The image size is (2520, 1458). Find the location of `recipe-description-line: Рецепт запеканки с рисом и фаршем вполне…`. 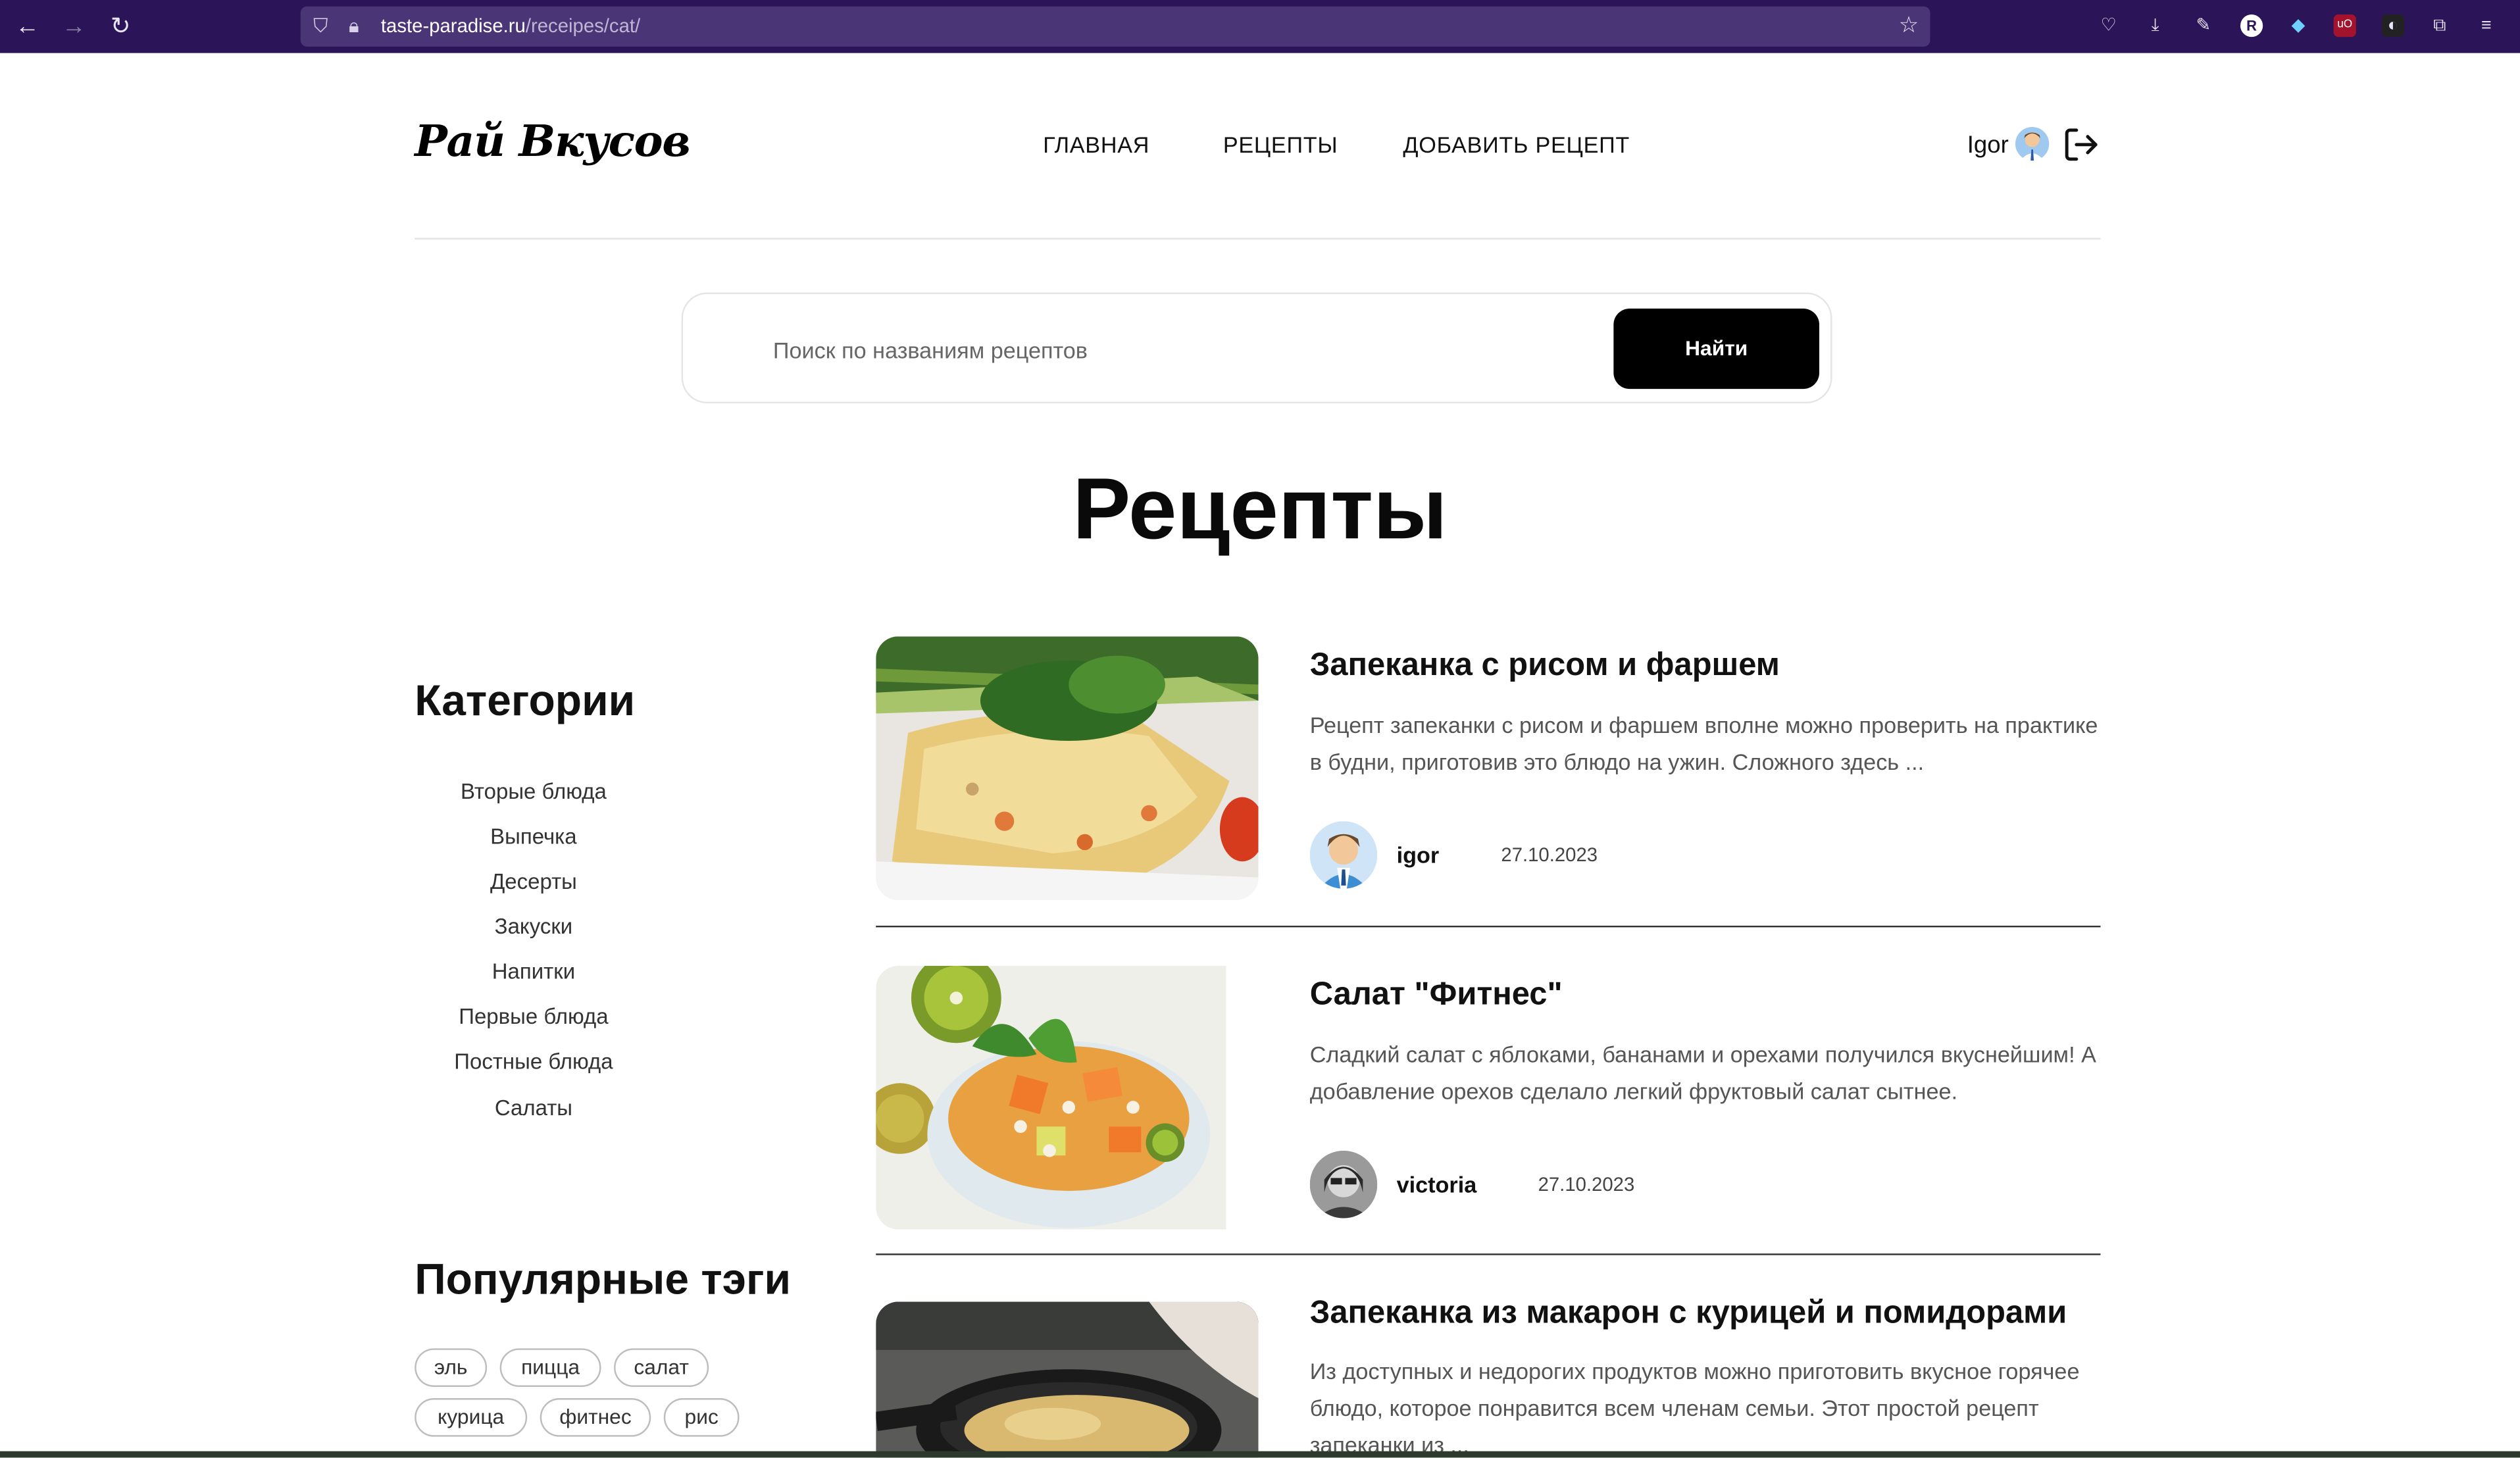

recipe-description-line: Рецепт запеканки с рисом и фаршем вполне… is located at coordinates (1703, 725).